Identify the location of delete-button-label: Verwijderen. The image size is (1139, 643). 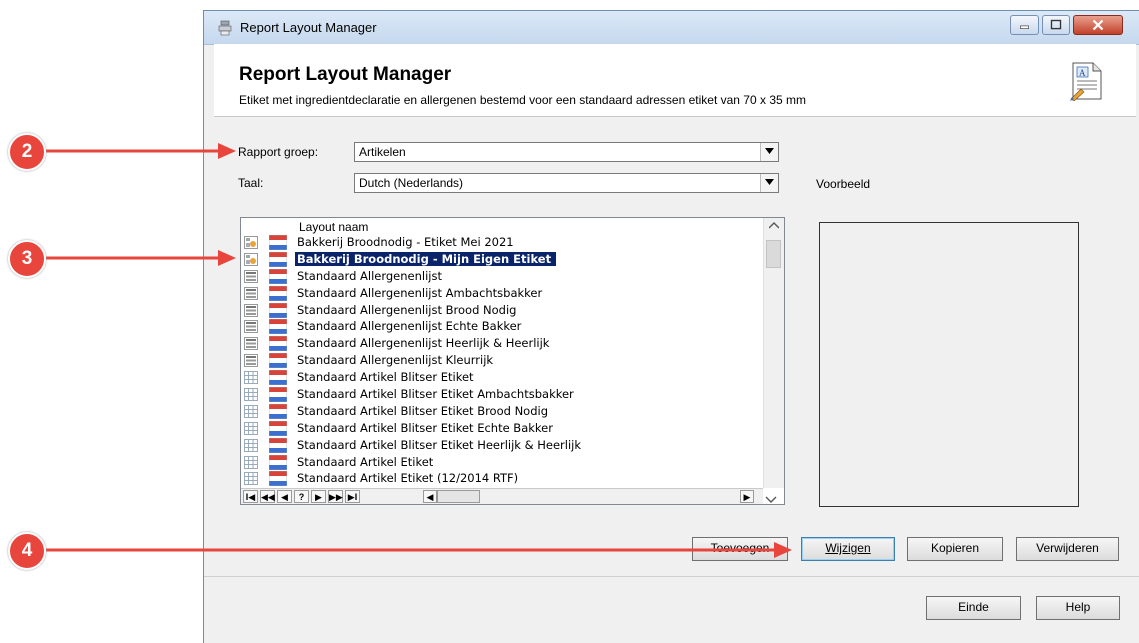
(1067, 548).